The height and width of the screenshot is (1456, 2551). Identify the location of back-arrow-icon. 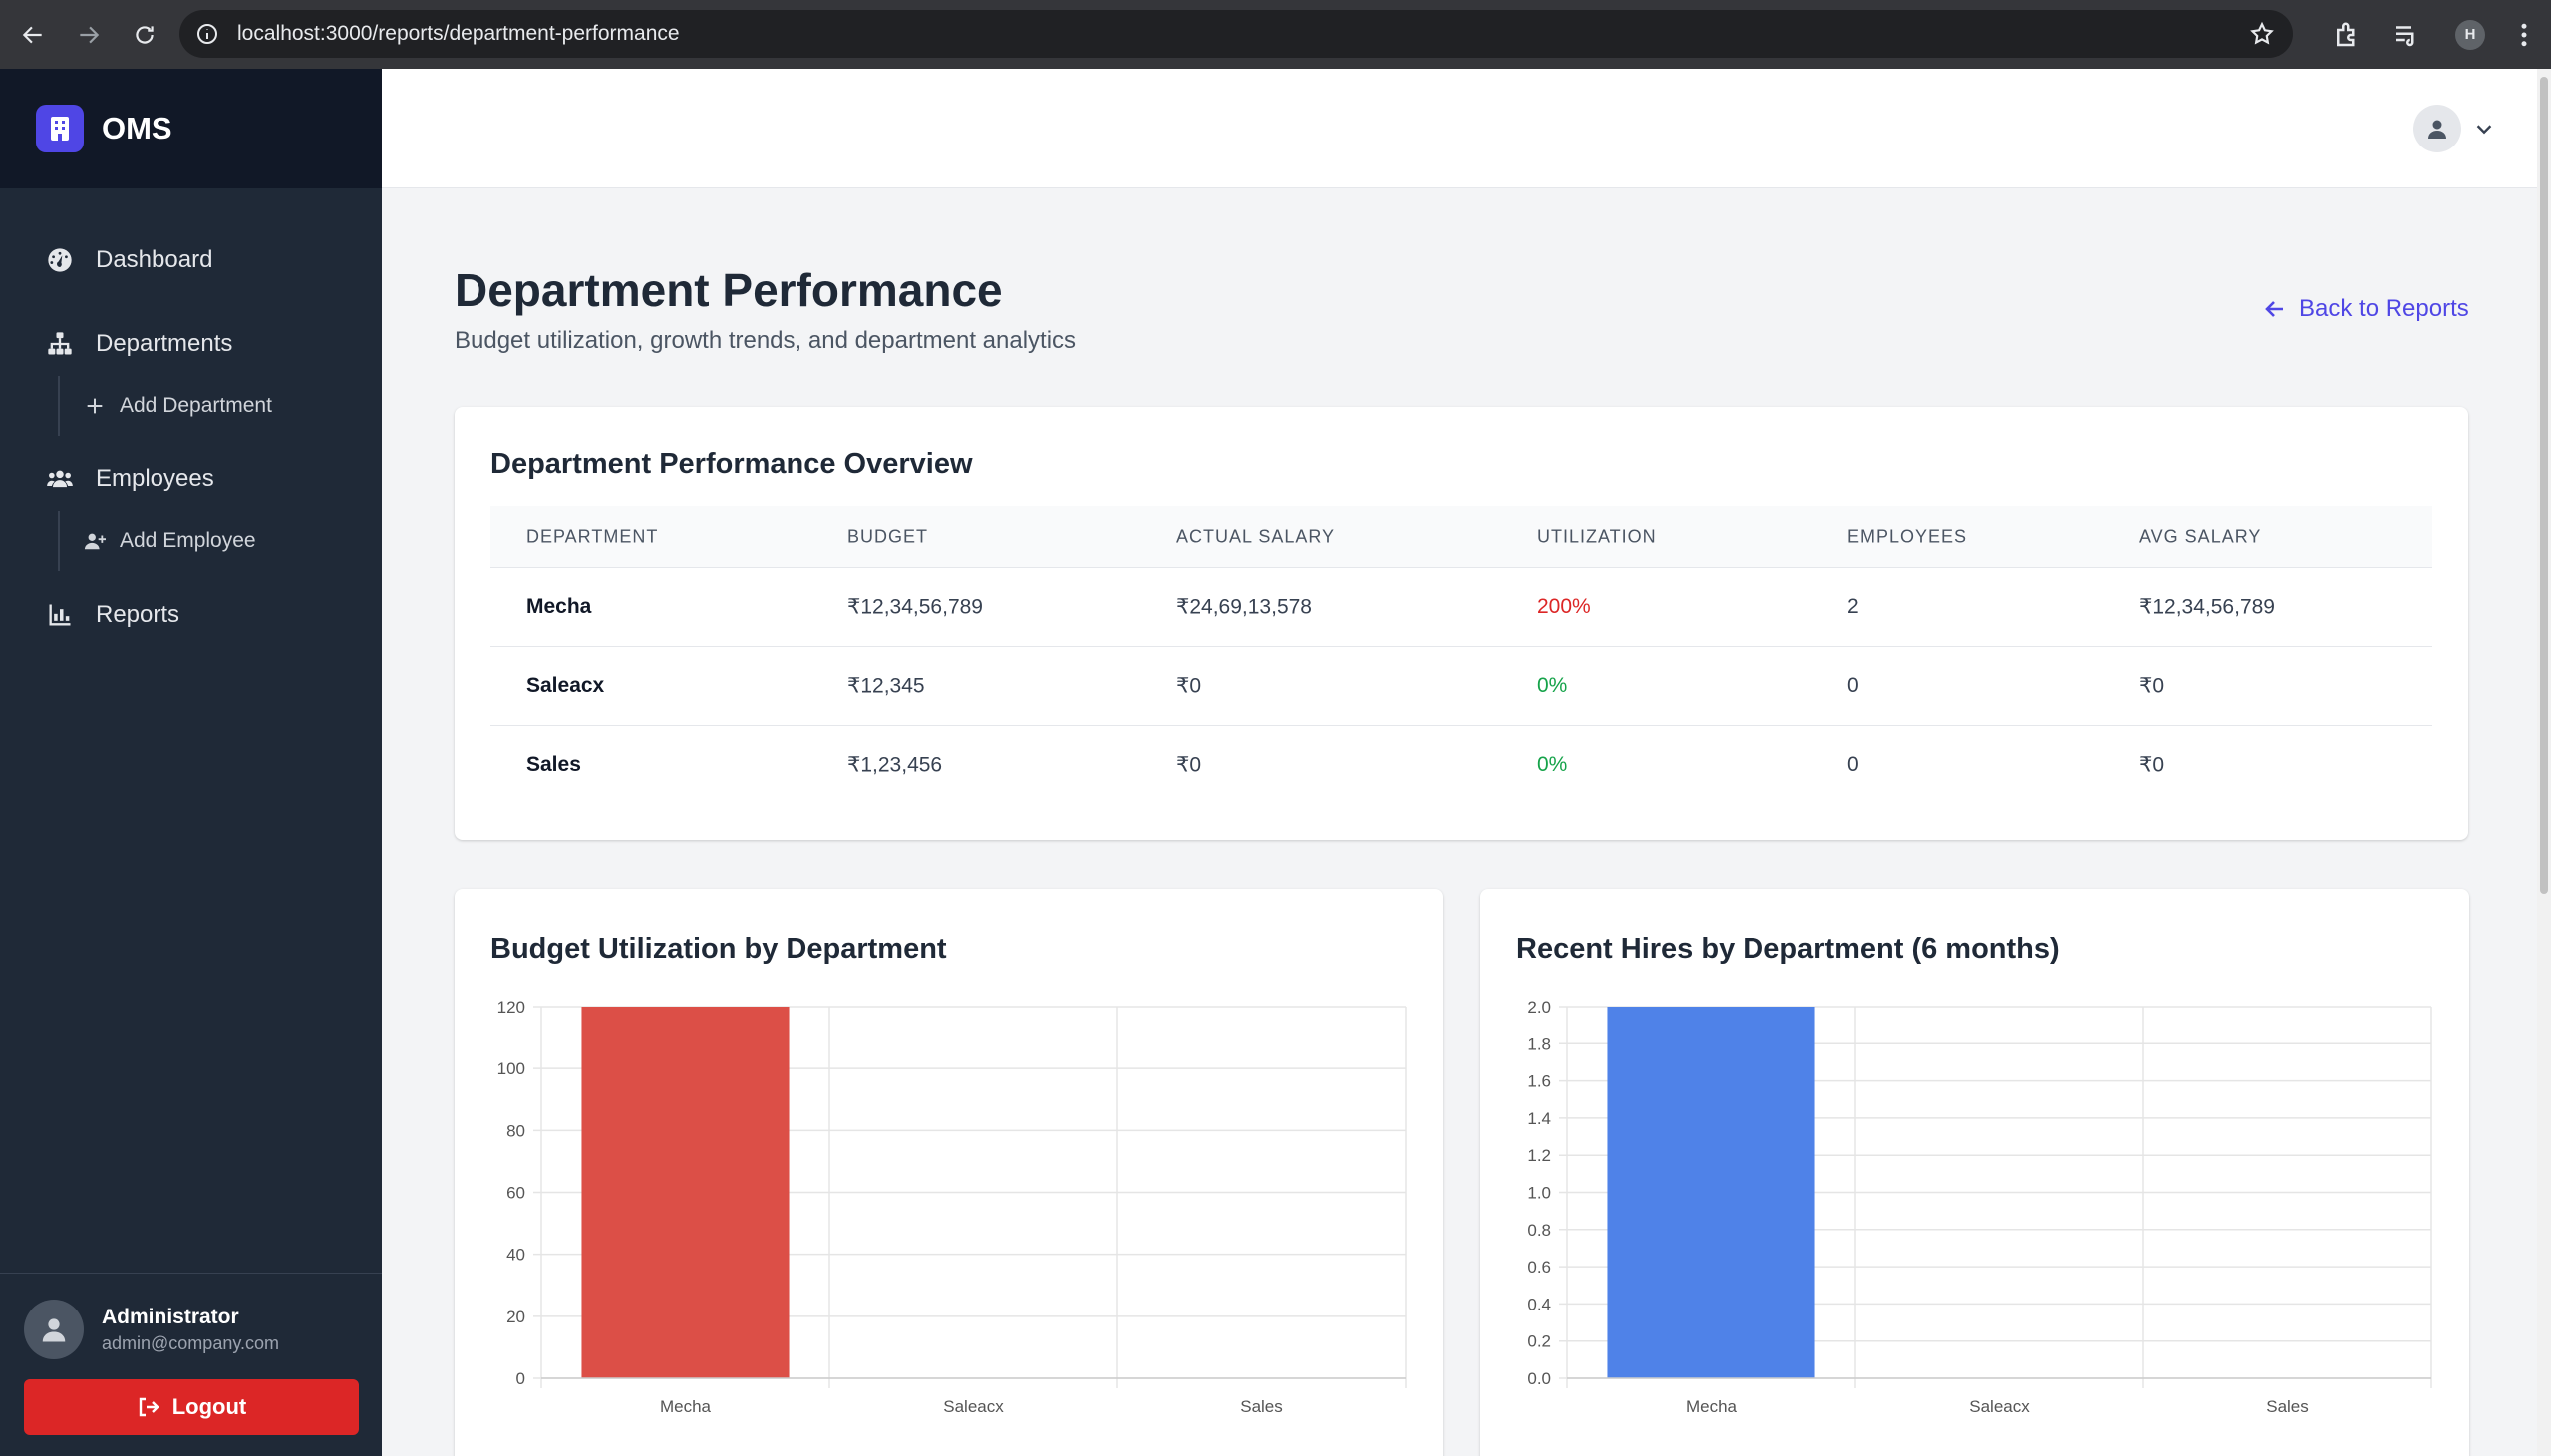
(33, 35).